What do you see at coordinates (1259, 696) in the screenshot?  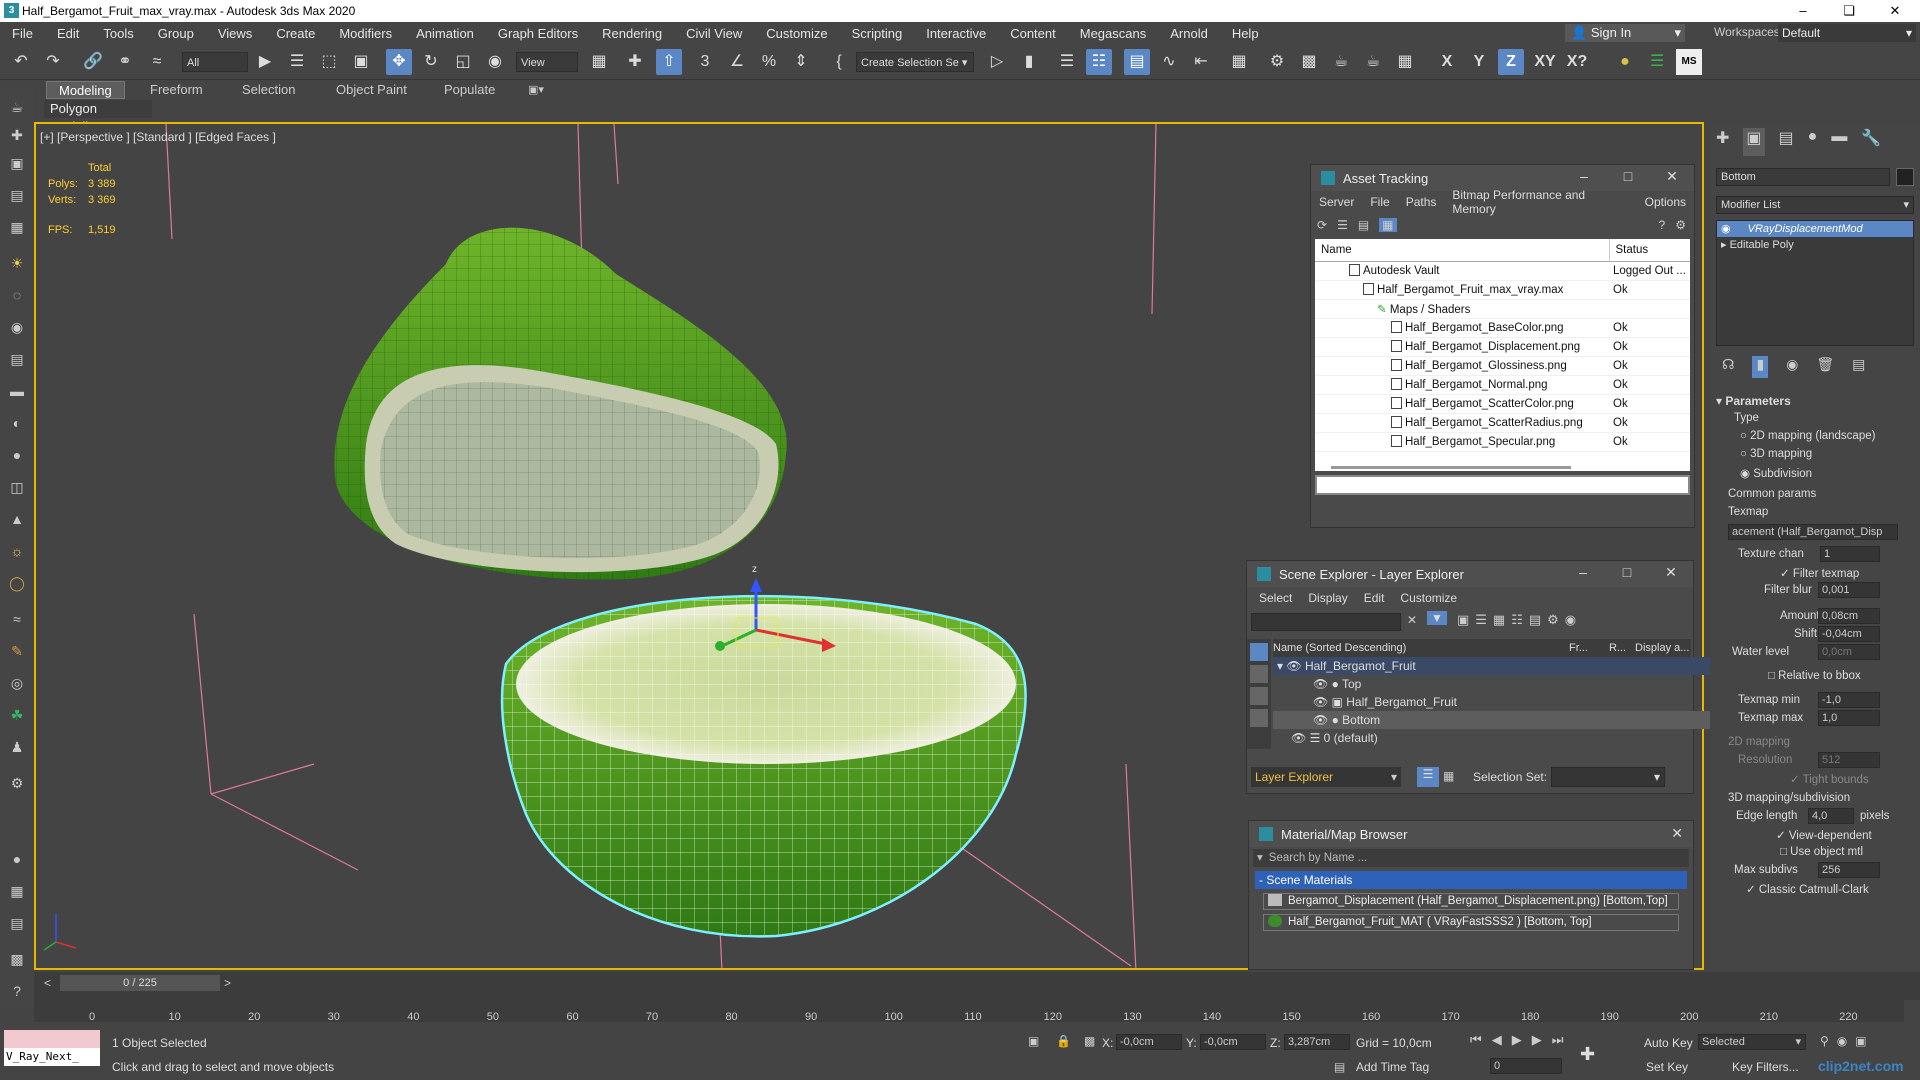 I see `display-lights-icon` at bounding box center [1259, 696].